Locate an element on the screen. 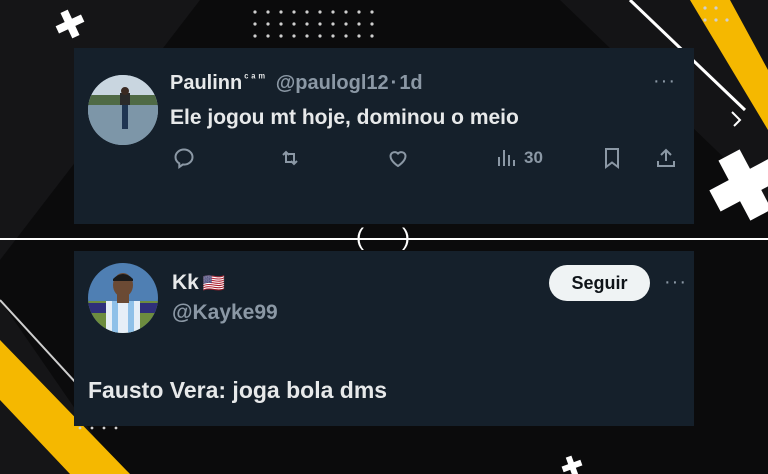 Image resolution: width=768 pixels, height=474 pixels. views-count: 30 is located at coordinates (533, 157).